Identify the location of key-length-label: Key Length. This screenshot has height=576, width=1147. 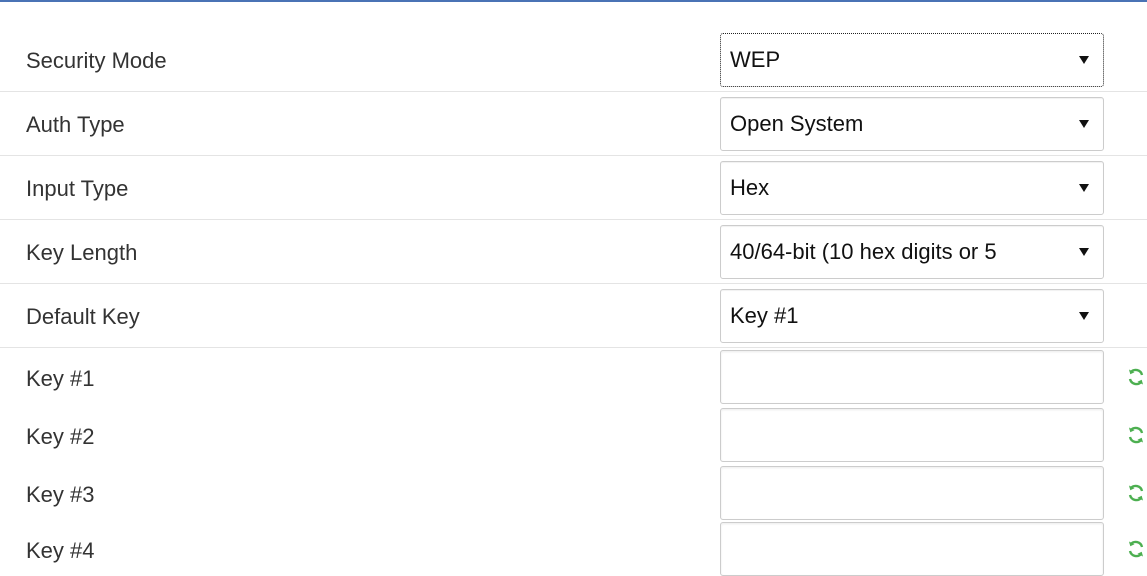
(82, 252).